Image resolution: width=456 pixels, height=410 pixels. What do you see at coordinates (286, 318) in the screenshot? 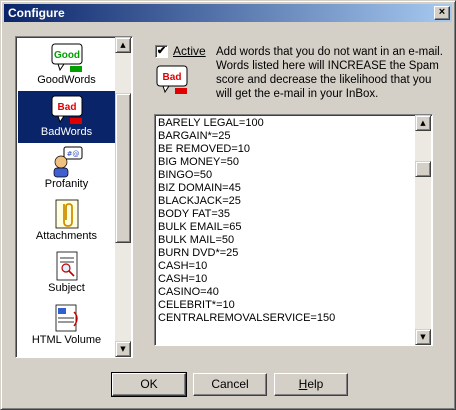
I see `list-item: CENTRALREMOVALSERVICE=150` at bounding box center [286, 318].